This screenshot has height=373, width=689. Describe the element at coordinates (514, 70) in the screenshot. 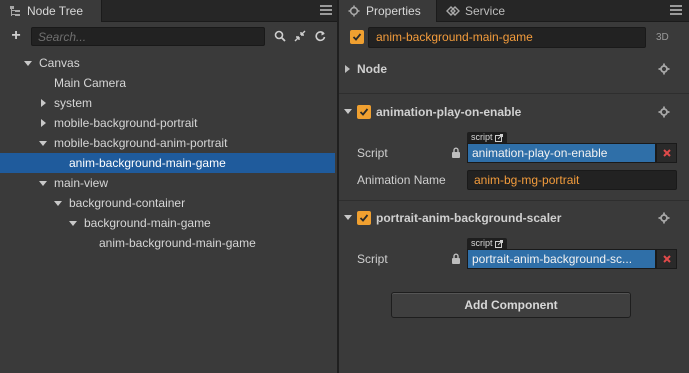

I see `node-section-header: Node` at that location.